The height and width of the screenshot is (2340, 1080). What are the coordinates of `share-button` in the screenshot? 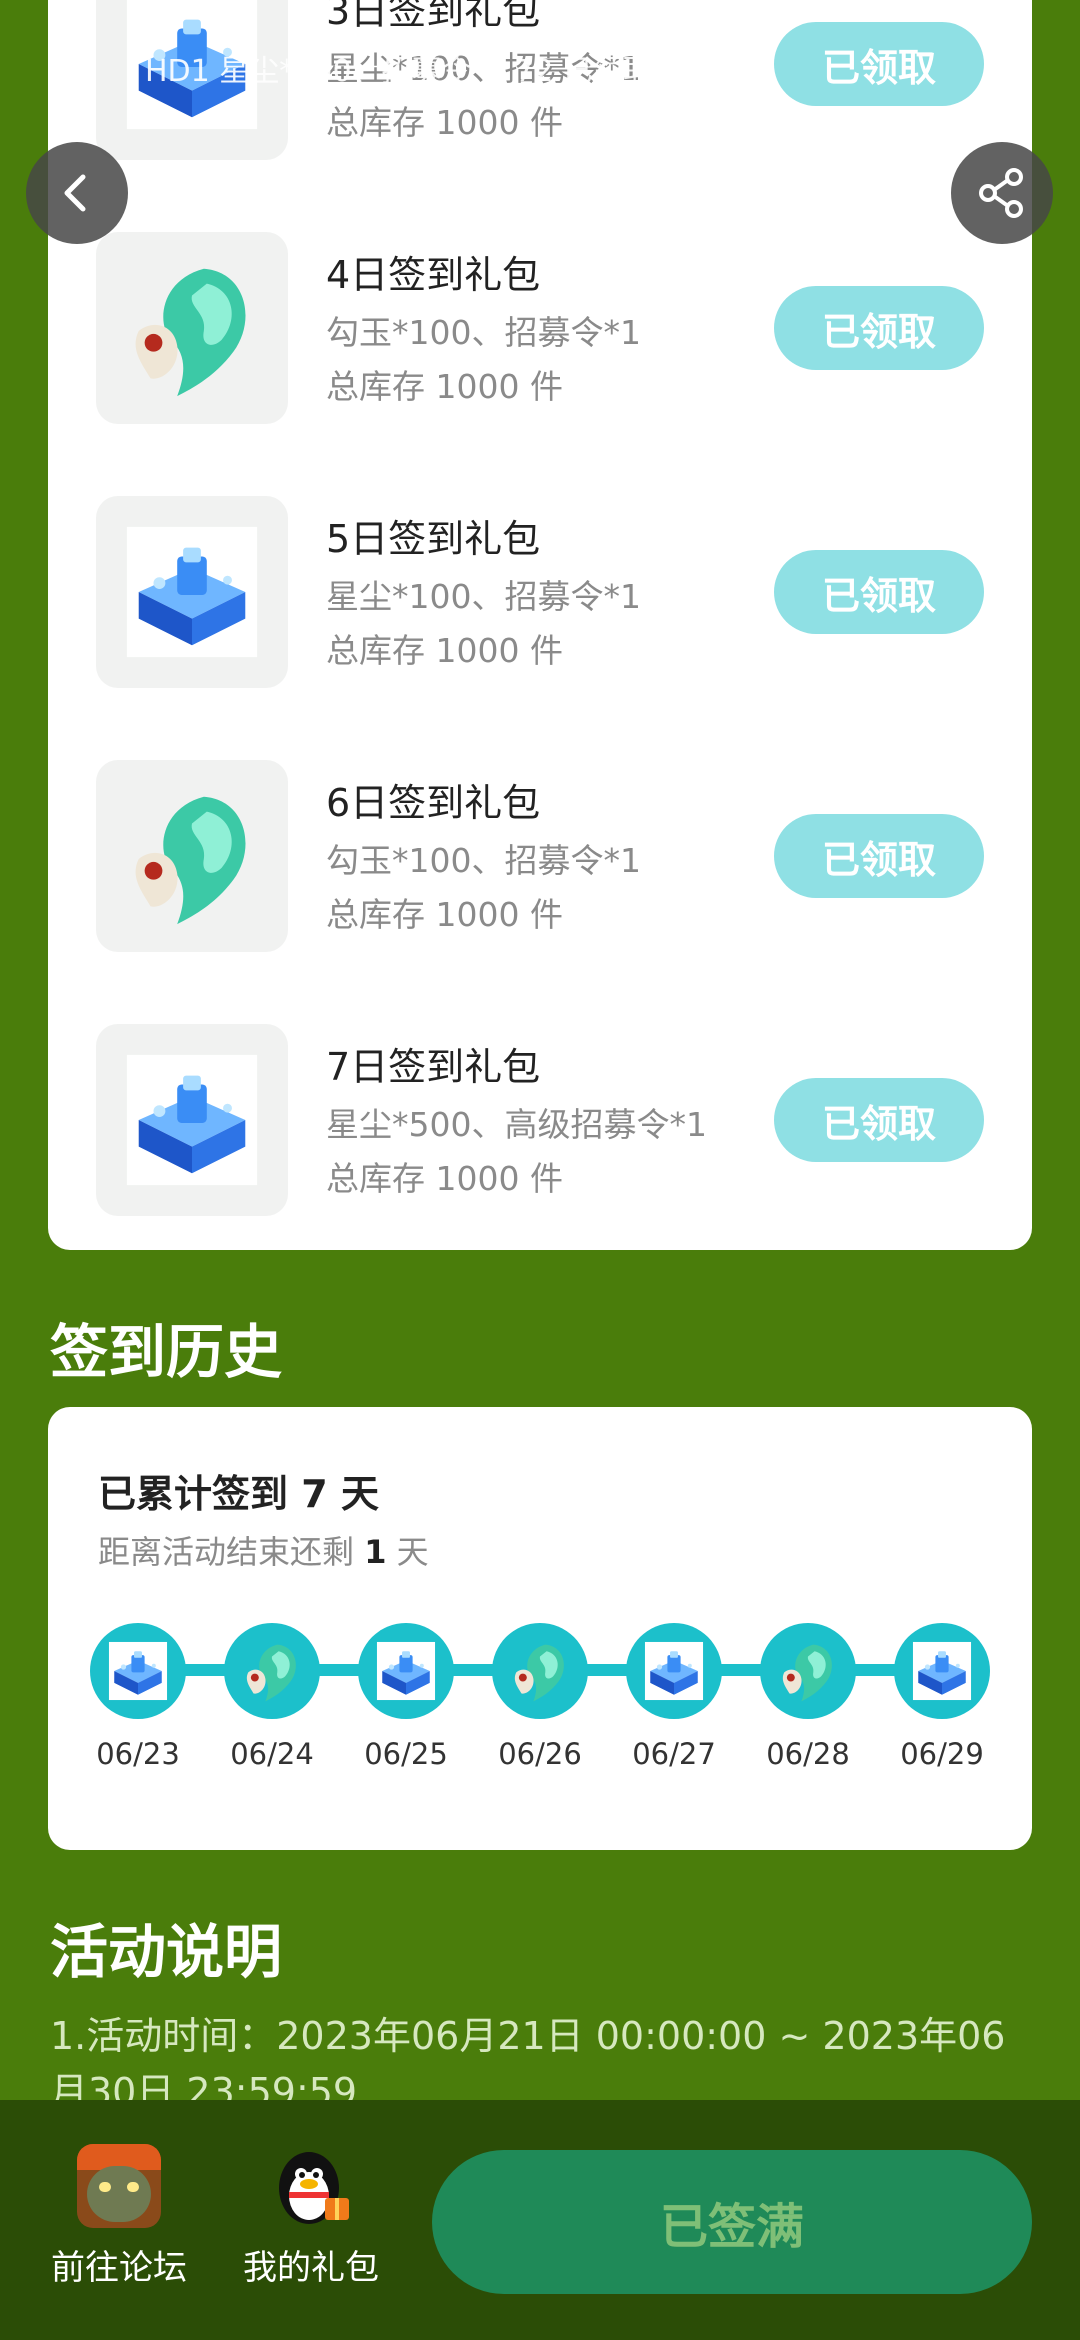 It's located at (1002, 193).